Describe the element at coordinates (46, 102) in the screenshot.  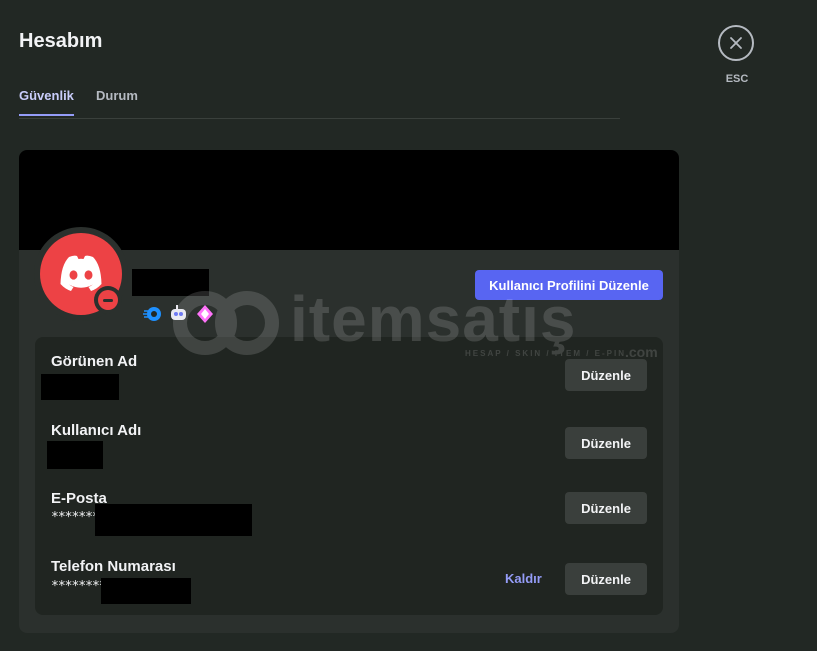
I see `tab-guvenlik: Güvenlik` at that location.